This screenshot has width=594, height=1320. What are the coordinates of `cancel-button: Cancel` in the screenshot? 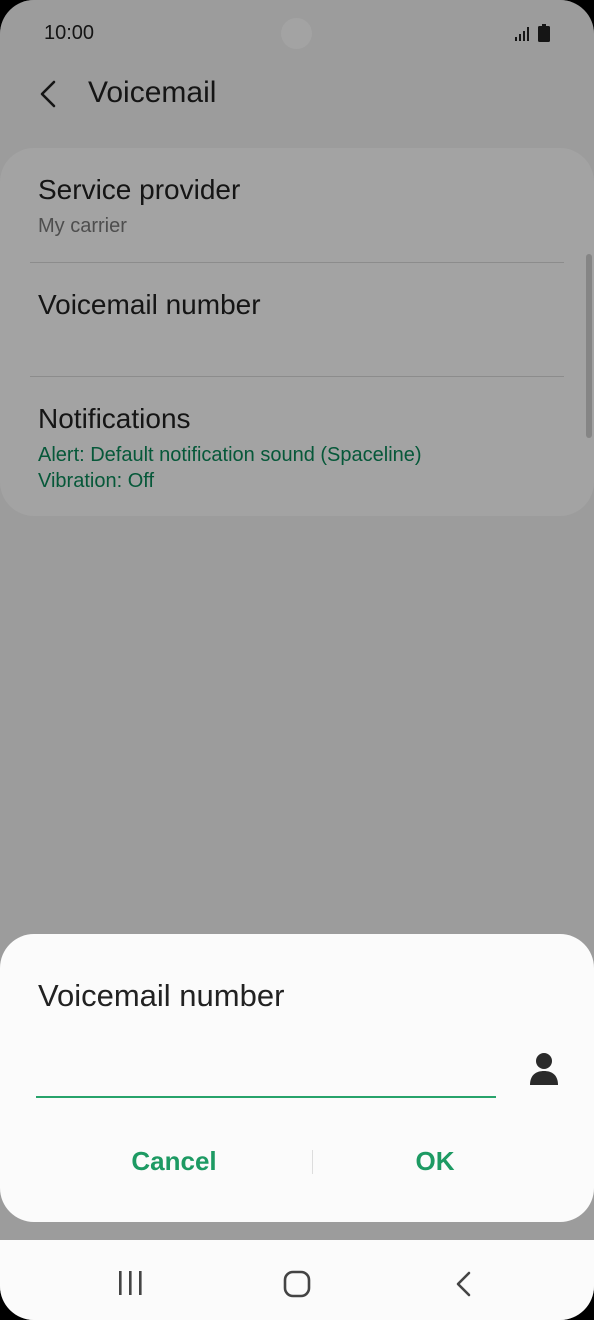 It's located at (174, 1161).